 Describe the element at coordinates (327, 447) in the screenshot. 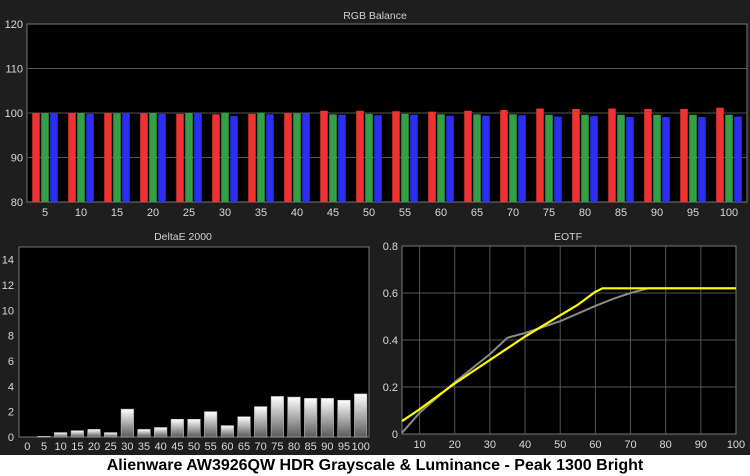

I see `deltae-x-tick: 90` at that location.